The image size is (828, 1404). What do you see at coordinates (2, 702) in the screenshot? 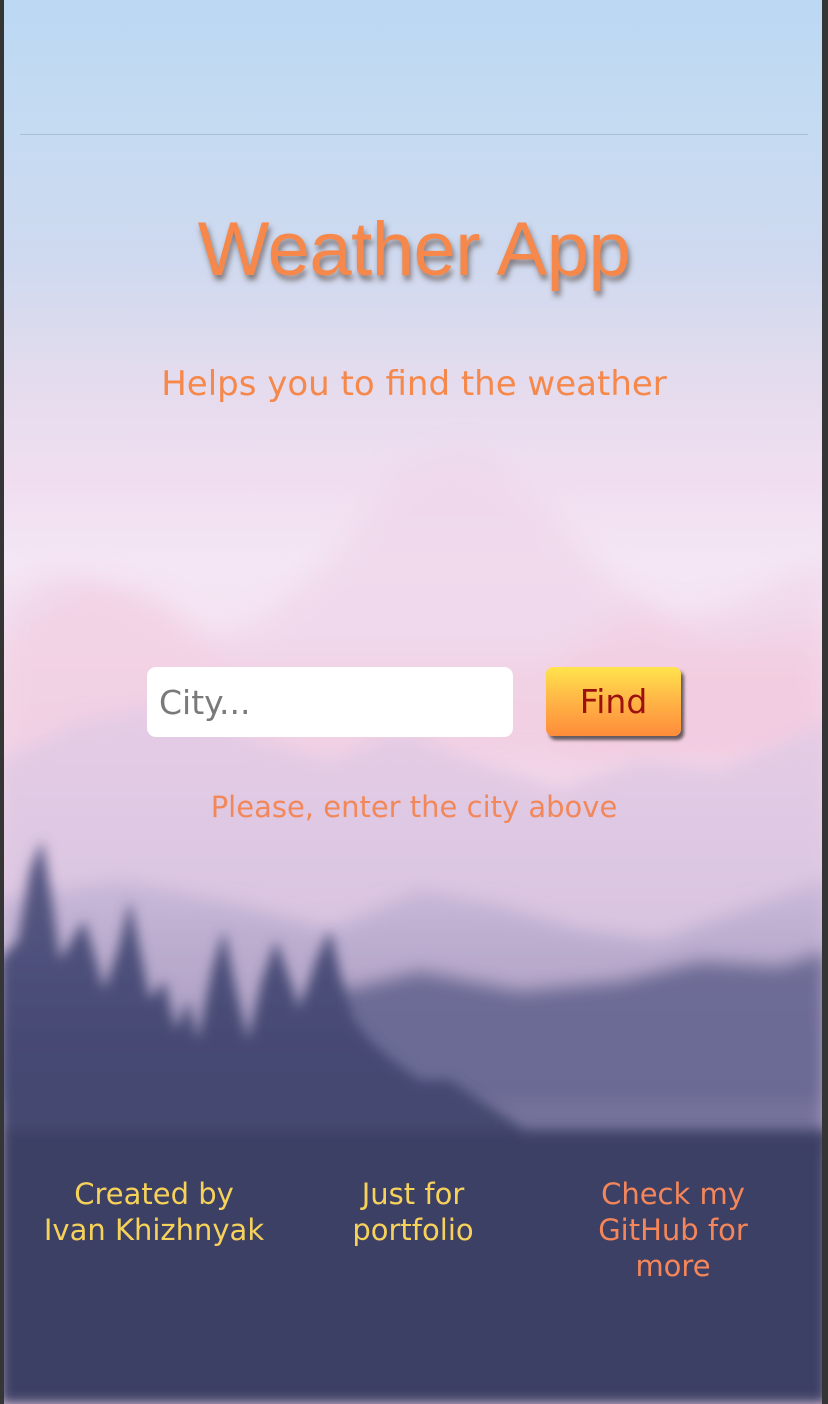
I see `window-edge-left` at bounding box center [2, 702].